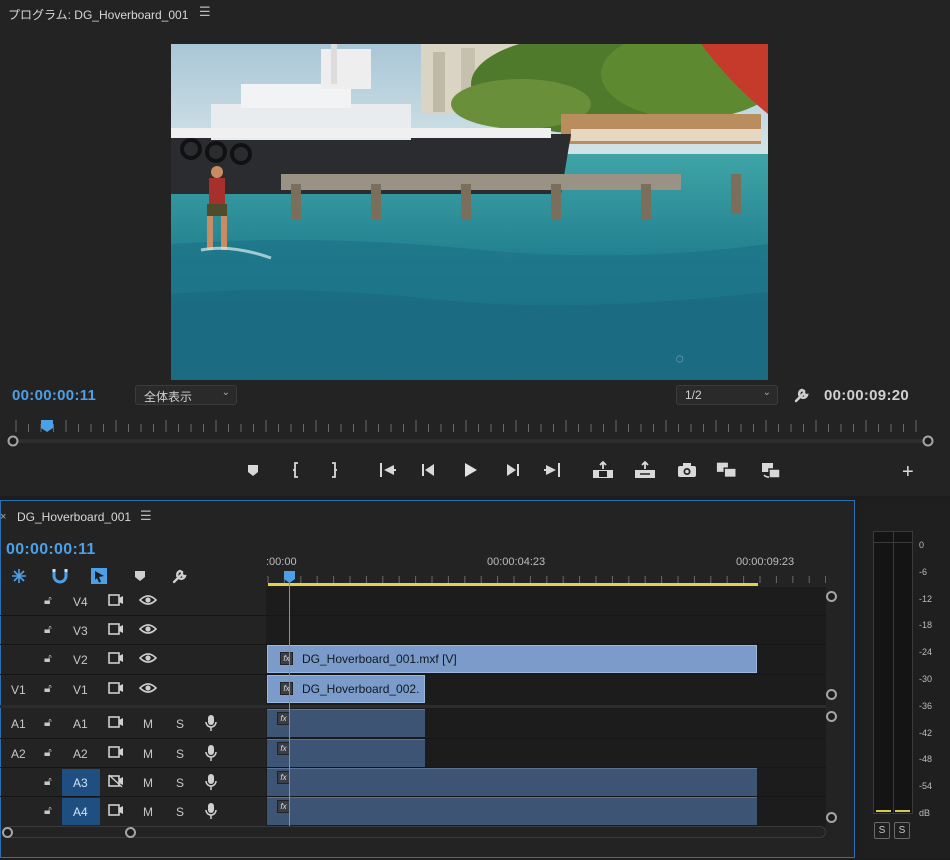 This screenshot has width=950, height=860. I want to click on audio-clip-a2: fx, so click(346, 753).